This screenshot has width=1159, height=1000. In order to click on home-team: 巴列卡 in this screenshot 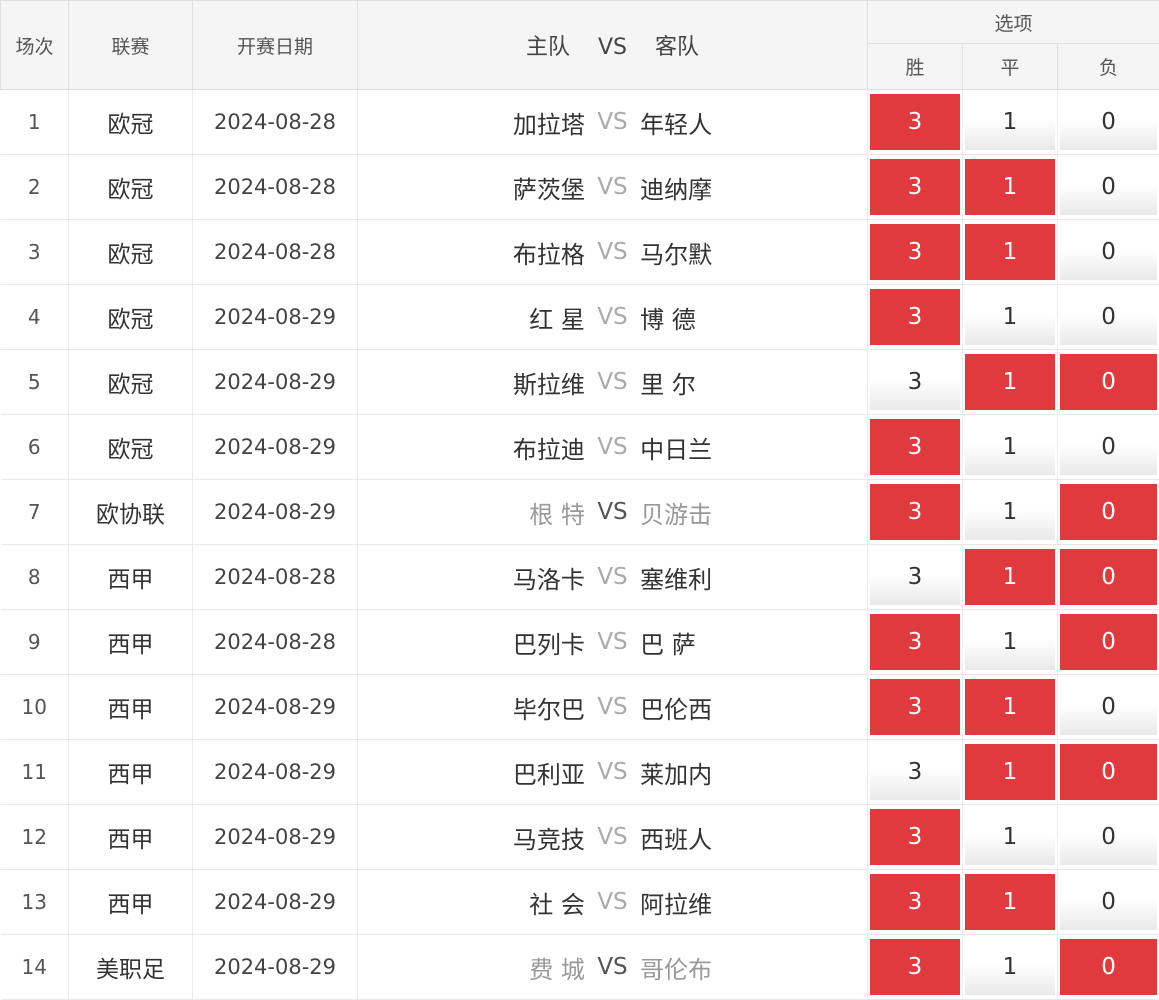, I will do `click(471, 642)`.